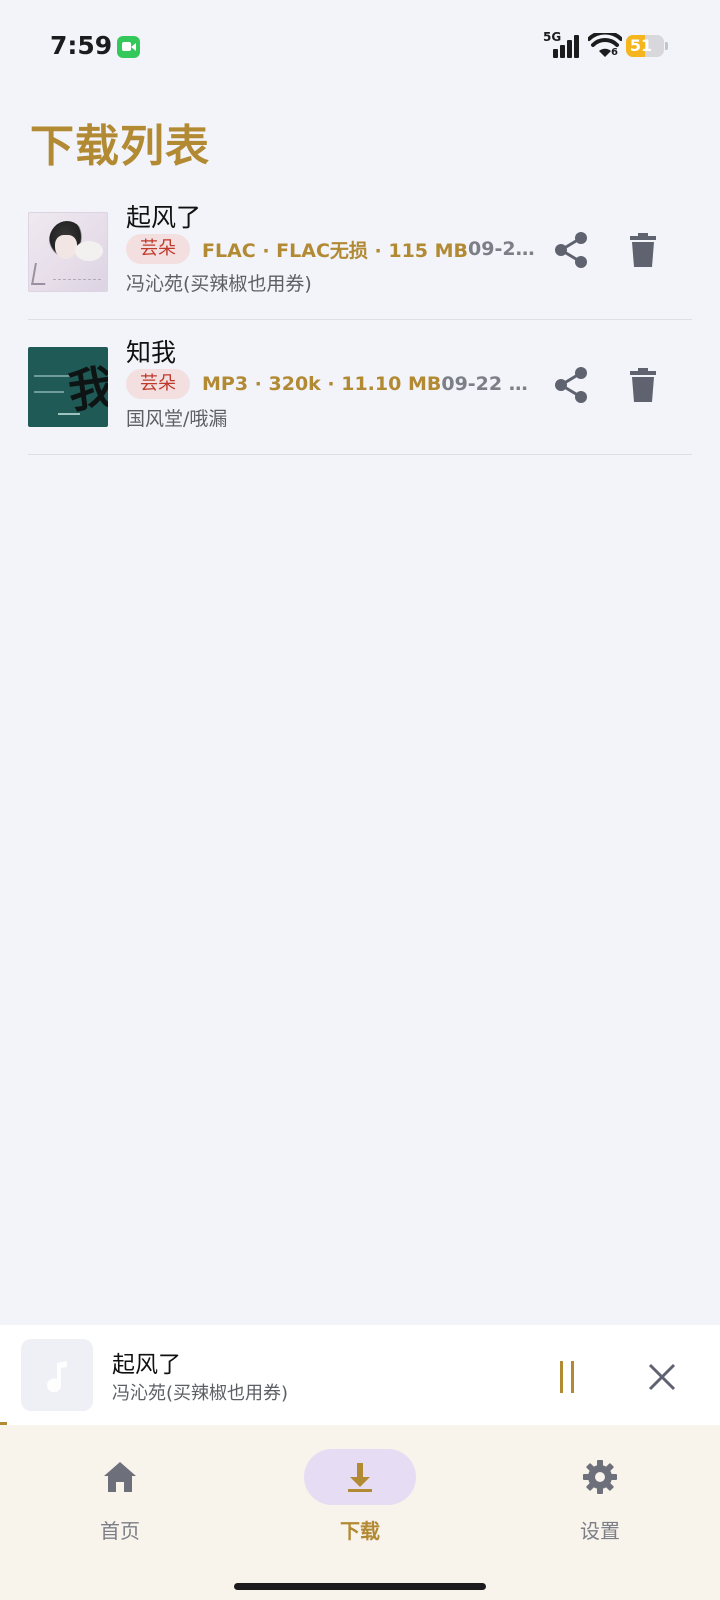 This screenshot has width=720, height=1600. What do you see at coordinates (614, 52) in the screenshot?
I see `wifi-6-badge: 6` at bounding box center [614, 52].